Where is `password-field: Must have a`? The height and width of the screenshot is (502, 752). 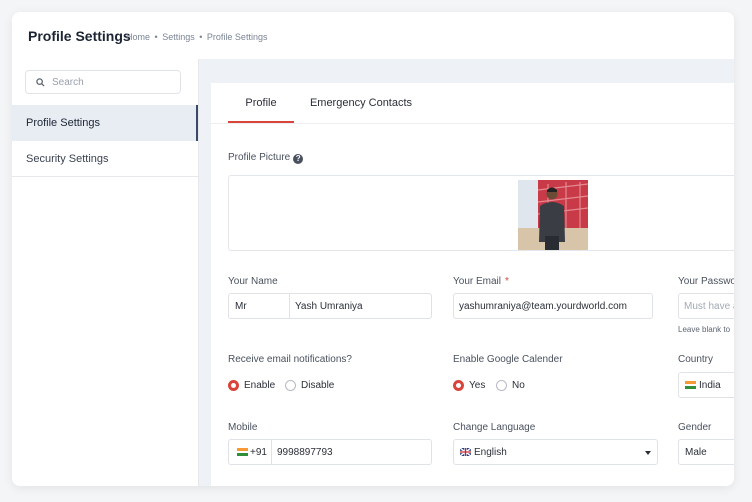 password-field: Must have a is located at coordinates (706, 306).